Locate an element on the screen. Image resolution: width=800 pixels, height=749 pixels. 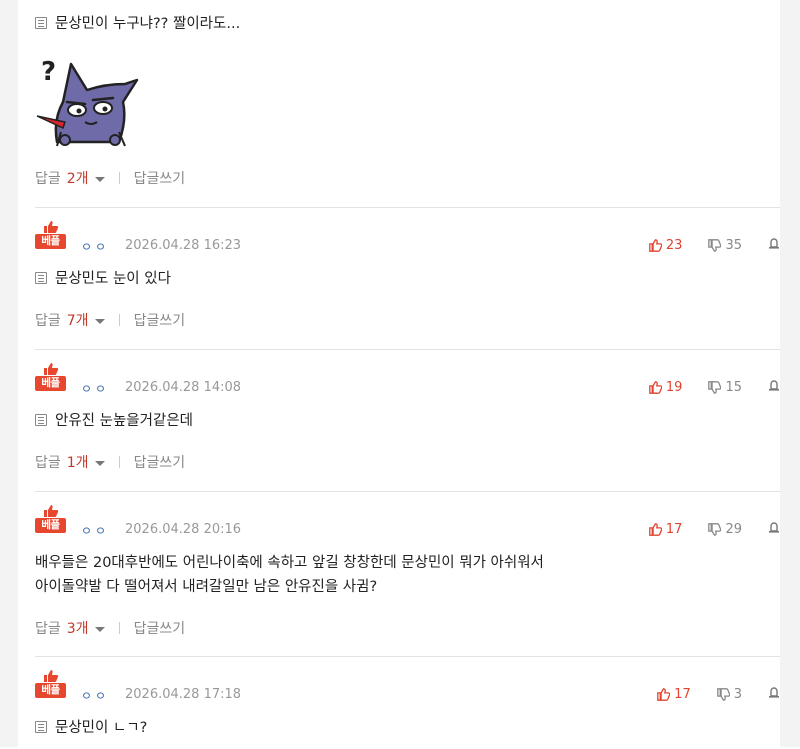
comment-text: 안유진 눈높을거같은데 is located at coordinates (124, 421).